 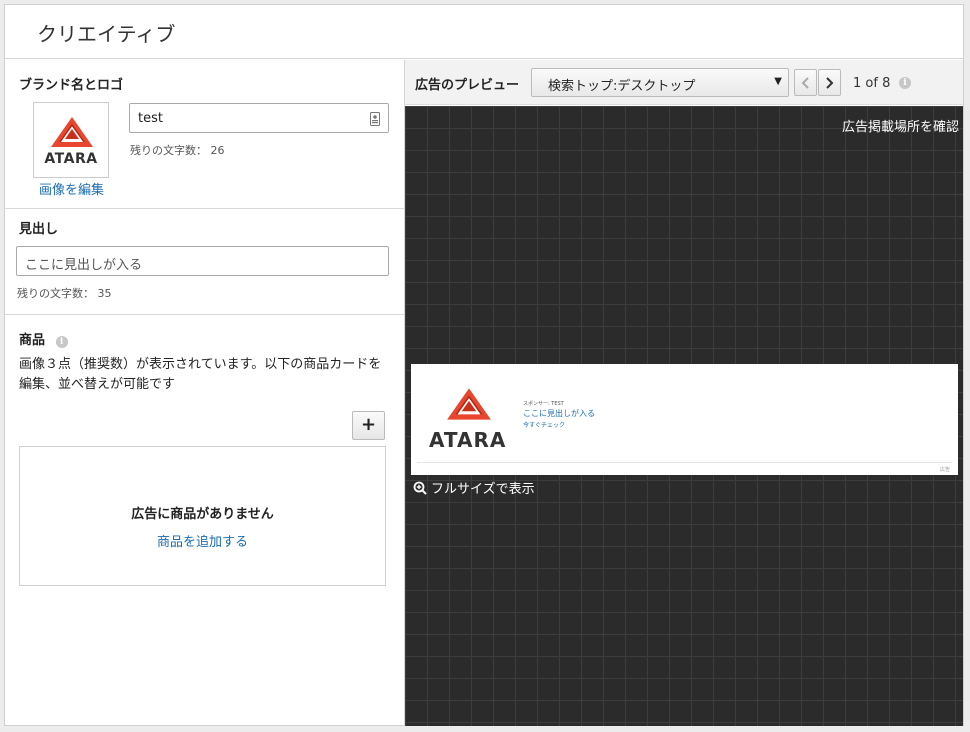 I want to click on fullsize-view-label: フルサイズで表示, so click(x=483, y=489).